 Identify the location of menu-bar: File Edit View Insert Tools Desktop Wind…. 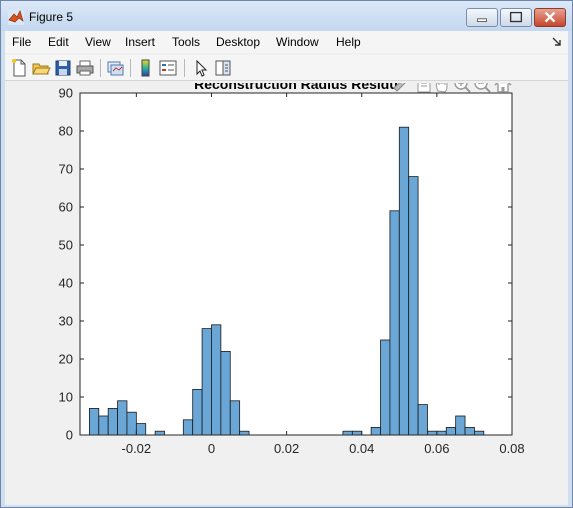
(286, 42).